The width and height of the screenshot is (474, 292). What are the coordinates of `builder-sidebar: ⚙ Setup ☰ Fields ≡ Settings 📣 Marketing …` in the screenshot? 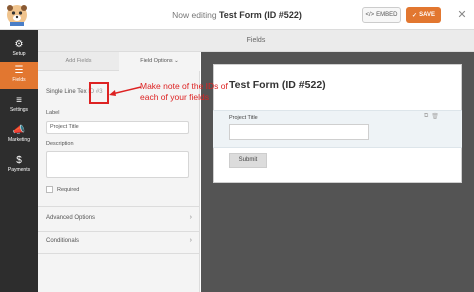 It's located at (19, 161).